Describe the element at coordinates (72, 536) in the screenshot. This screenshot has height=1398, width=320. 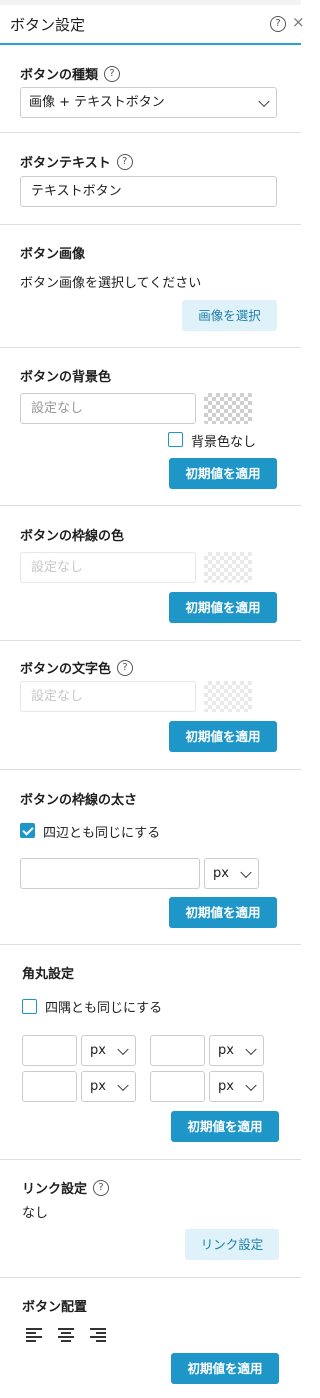
I see `border-color-label: ボタンの枠線の色` at that location.